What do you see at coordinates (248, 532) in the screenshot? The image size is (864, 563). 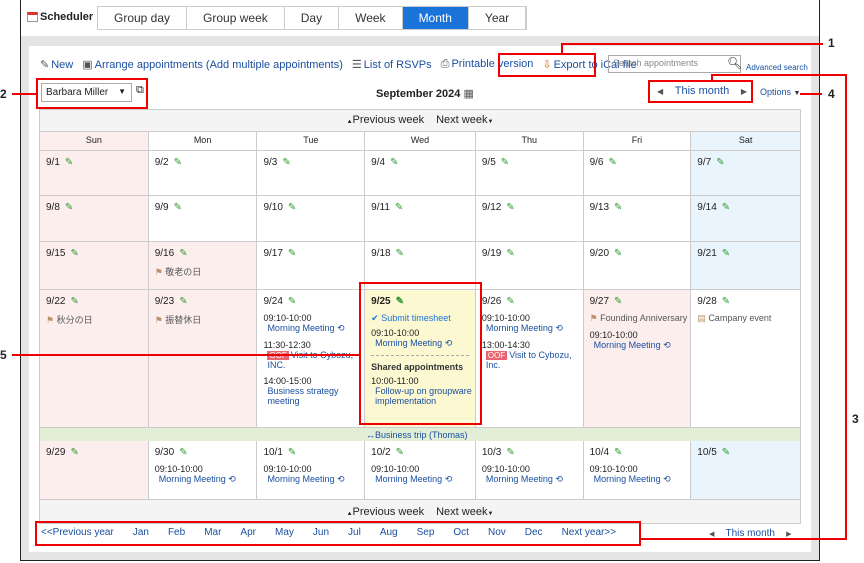 I see `month-link: Apr` at bounding box center [248, 532].